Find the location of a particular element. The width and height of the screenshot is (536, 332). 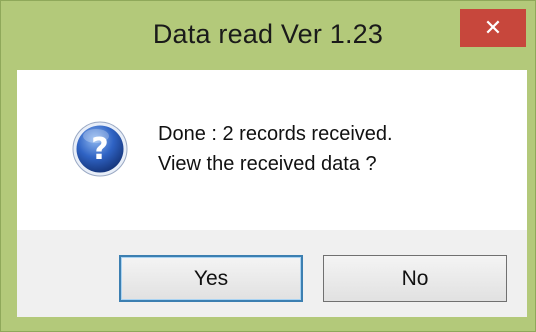

window-title: Data read Ver 1.23 is located at coordinates (268, 34).